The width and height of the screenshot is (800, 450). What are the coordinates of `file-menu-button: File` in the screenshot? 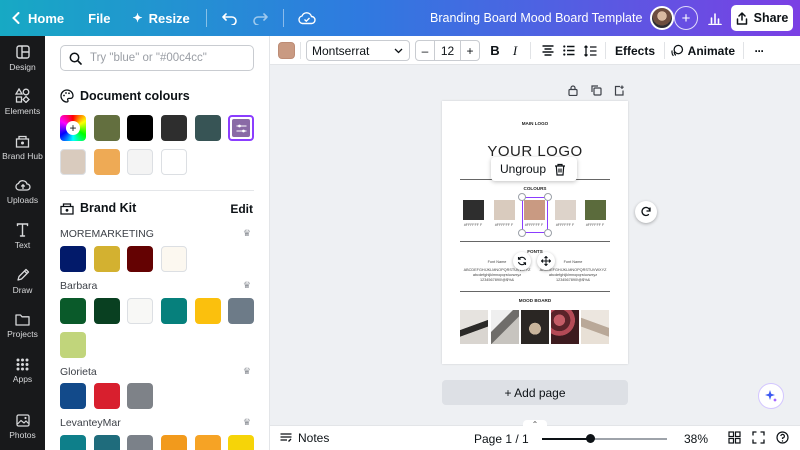 It's located at (99, 18).